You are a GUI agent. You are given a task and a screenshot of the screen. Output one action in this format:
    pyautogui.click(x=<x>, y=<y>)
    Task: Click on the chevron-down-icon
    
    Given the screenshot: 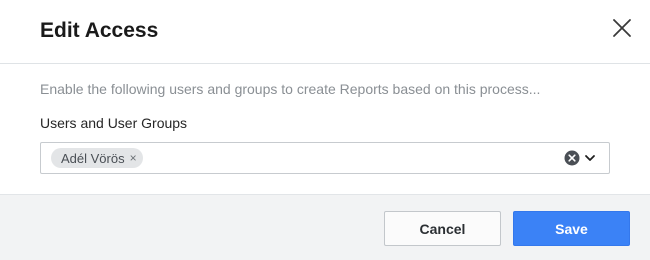 What is the action you would take?
    pyautogui.click(x=590, y=158)
    